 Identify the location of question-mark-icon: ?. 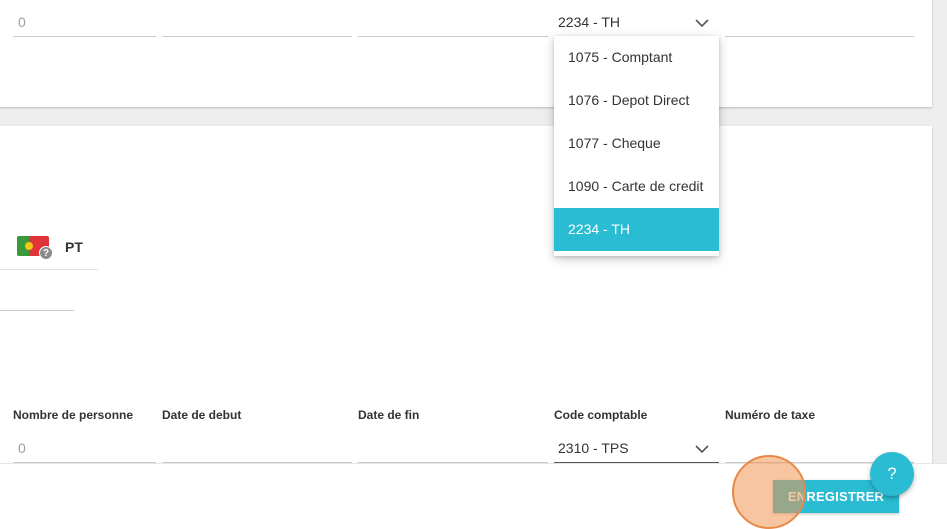
(46, 253).